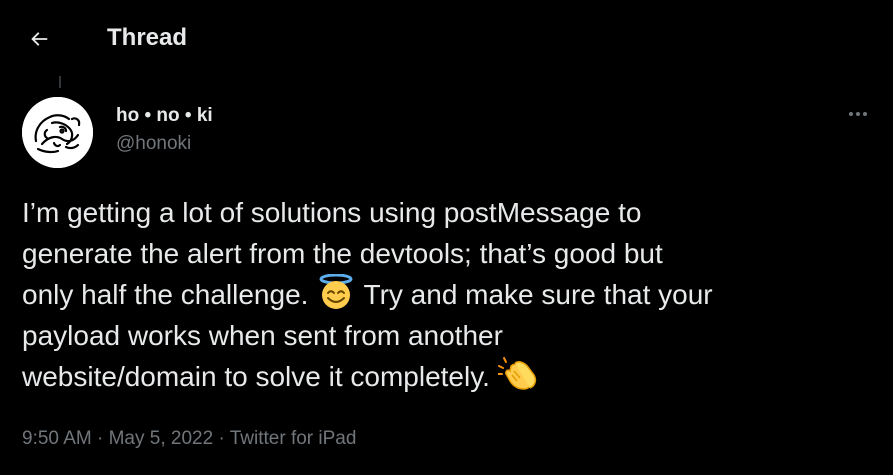  Describe the element at coordinates (164, 144) in the screenshot. I see `author-handle: @honoki` at that location.